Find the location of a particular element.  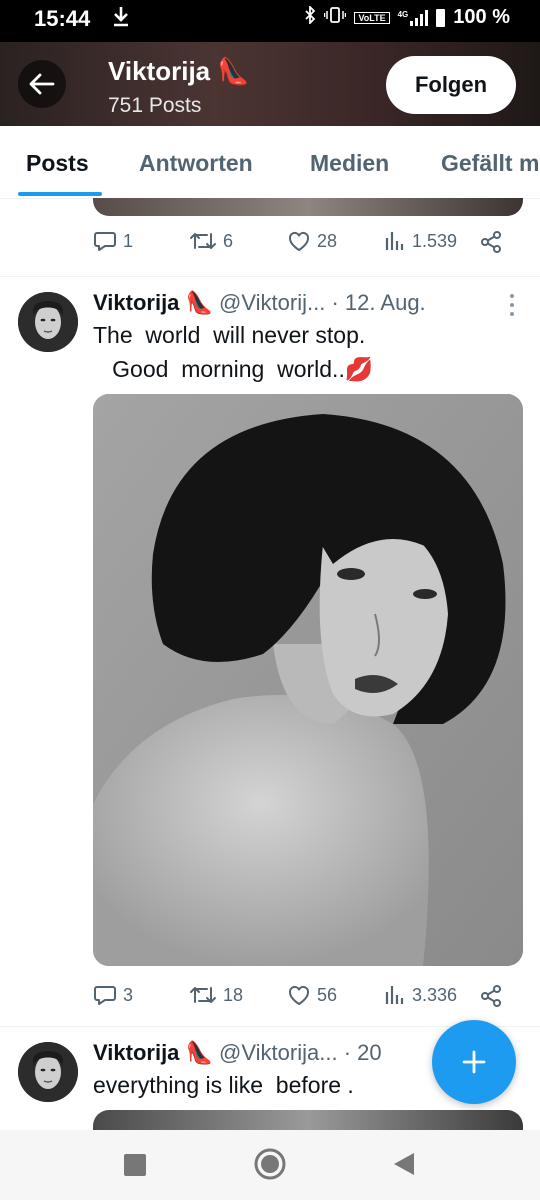

views-button: 3.336 is located at coordinates (420, 995).